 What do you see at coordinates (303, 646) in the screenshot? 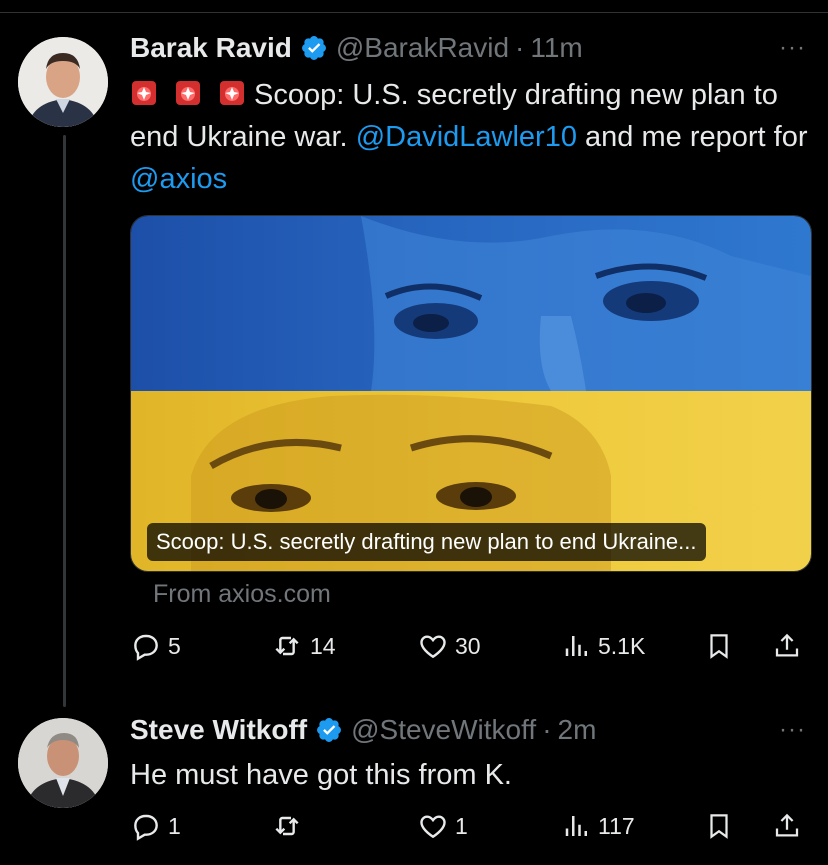
I see `repost-button: 14` at bounding box center [303, 646].